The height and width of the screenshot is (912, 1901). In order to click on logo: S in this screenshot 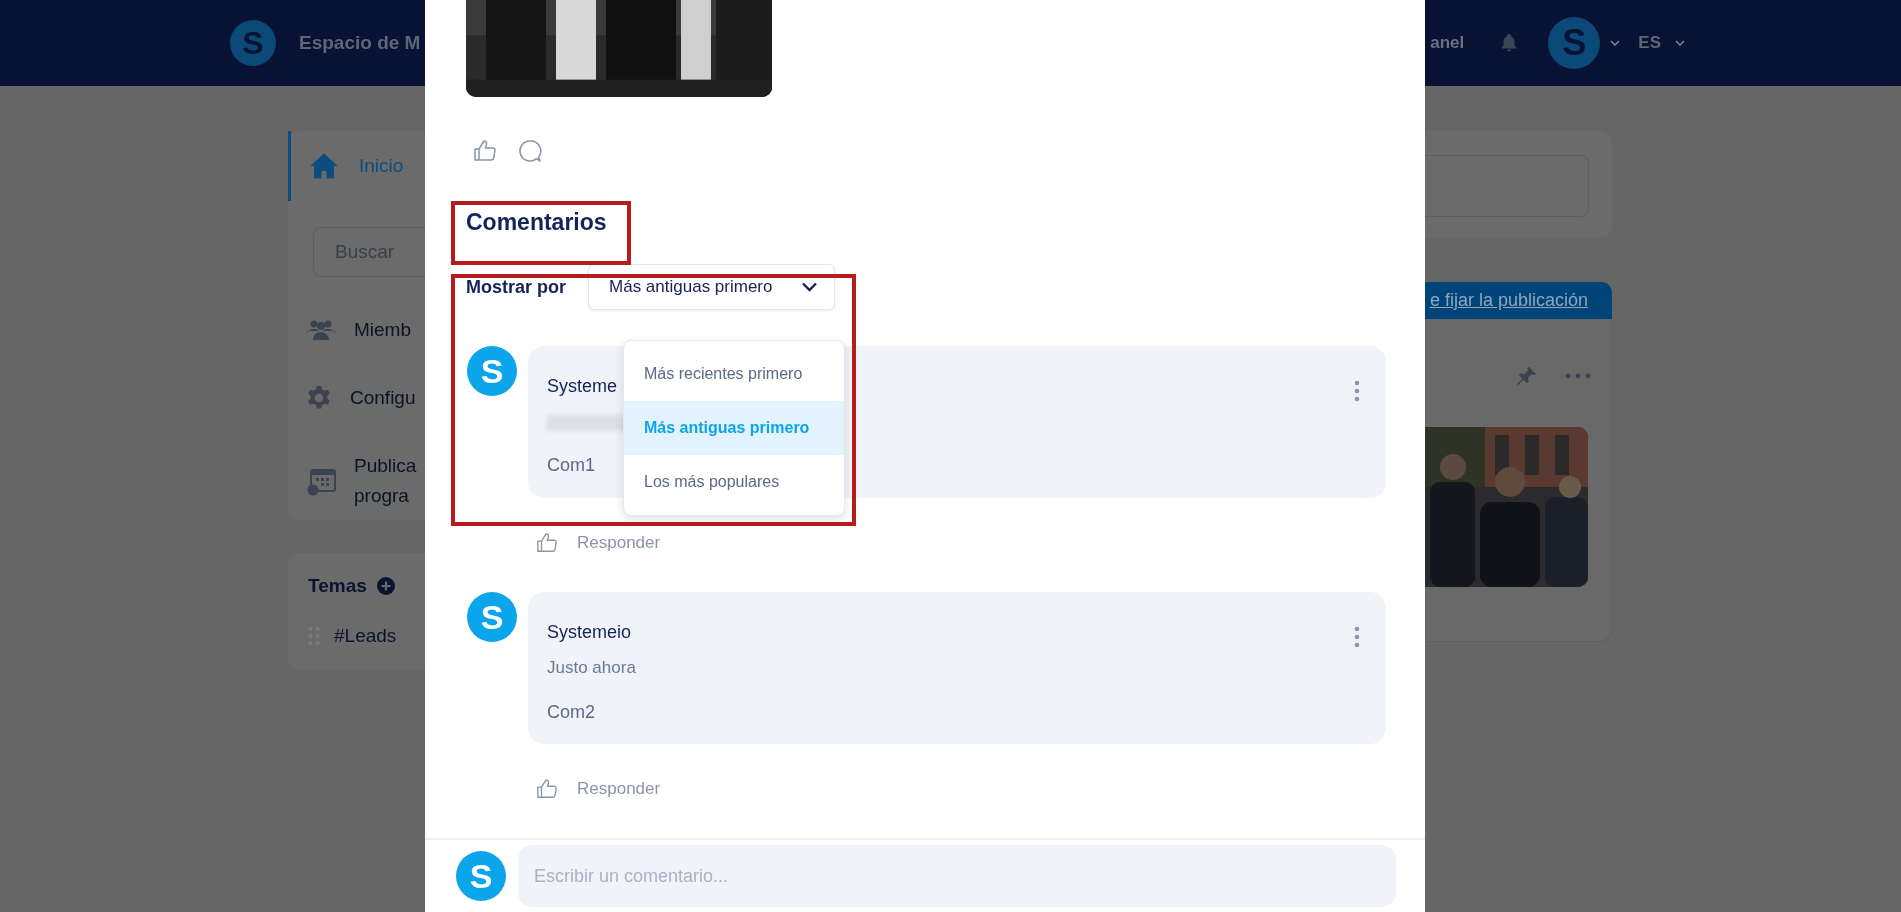, I will do `click(253, 43)`.